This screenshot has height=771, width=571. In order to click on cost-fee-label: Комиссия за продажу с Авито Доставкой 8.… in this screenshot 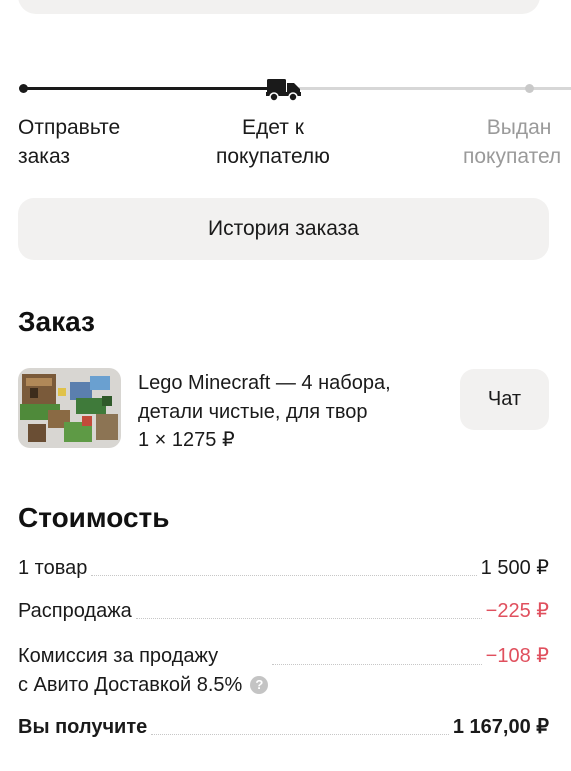, I will do `click(143, 671)`.